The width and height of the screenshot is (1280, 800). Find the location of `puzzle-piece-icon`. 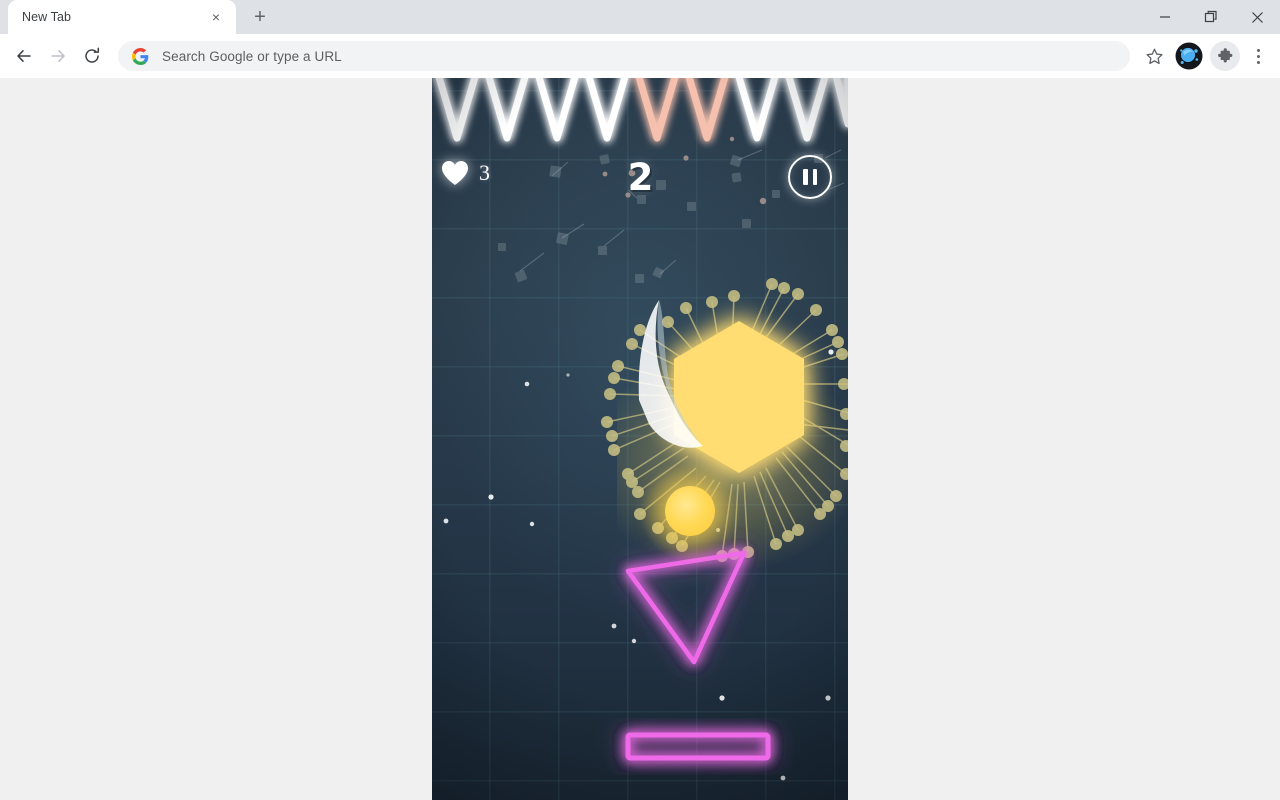

puzzle-piece-icon is located at coordinates (1225, 56).